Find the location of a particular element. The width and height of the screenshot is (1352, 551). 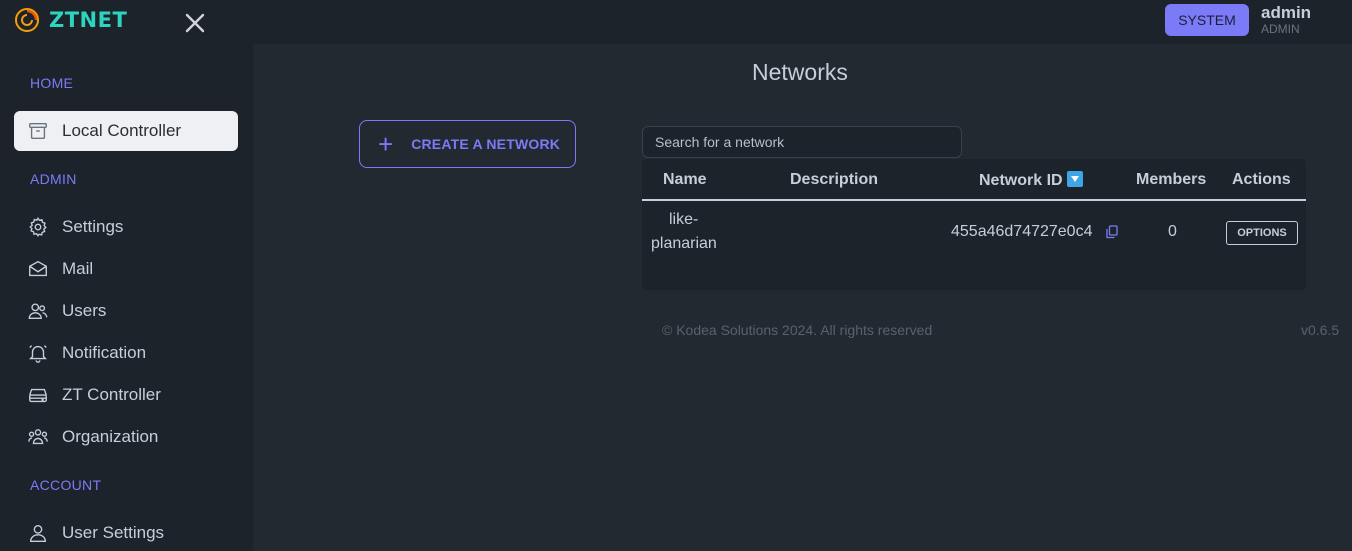

user-menu: admin ADMIN is located at coordinates (1286, 20).